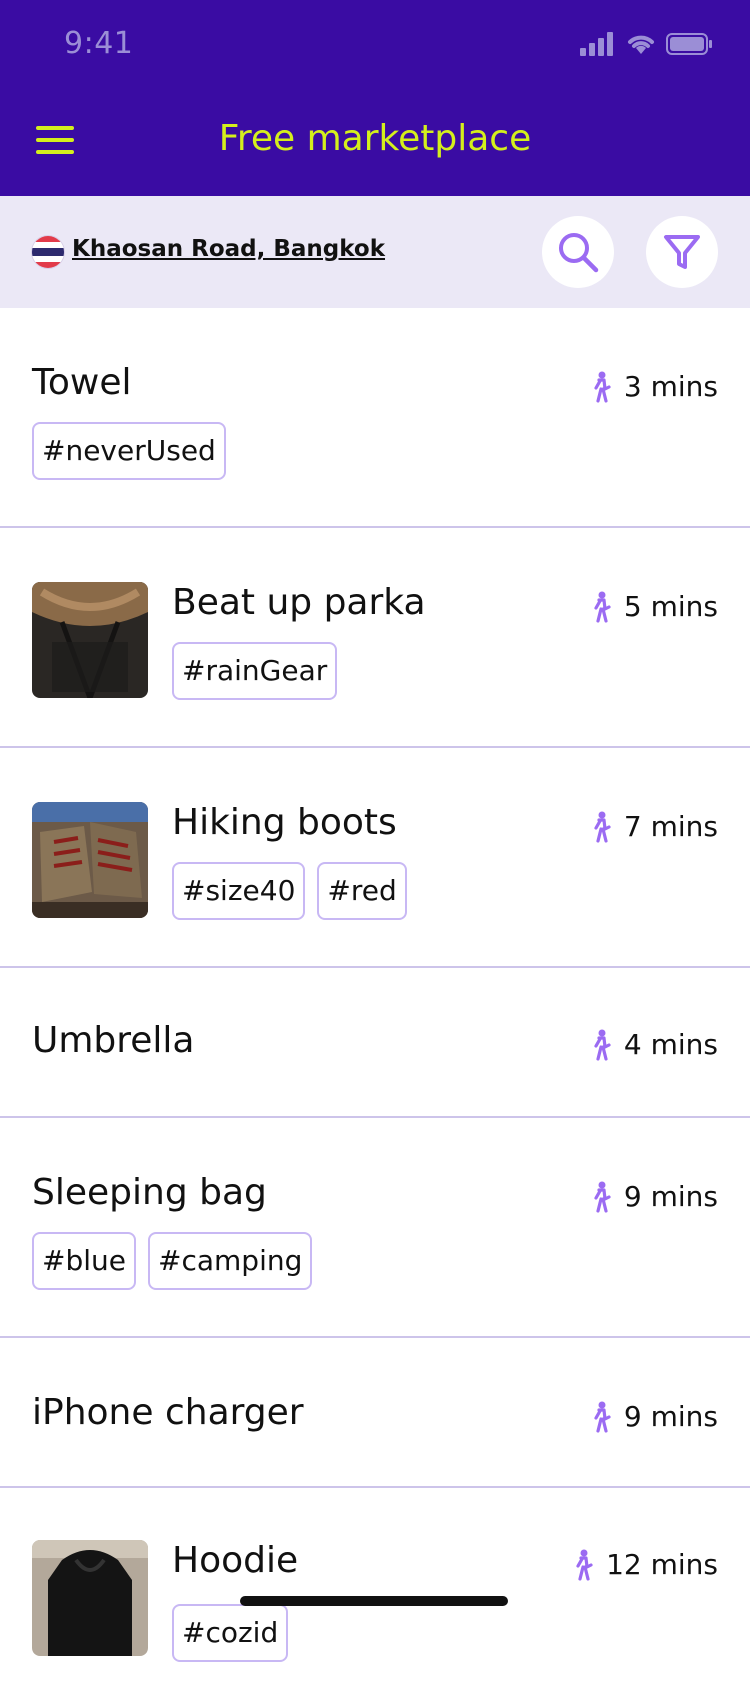 The width and height of the screenshot is (750, 1688). I want to click on tag: #camping, so click(230, 1261).